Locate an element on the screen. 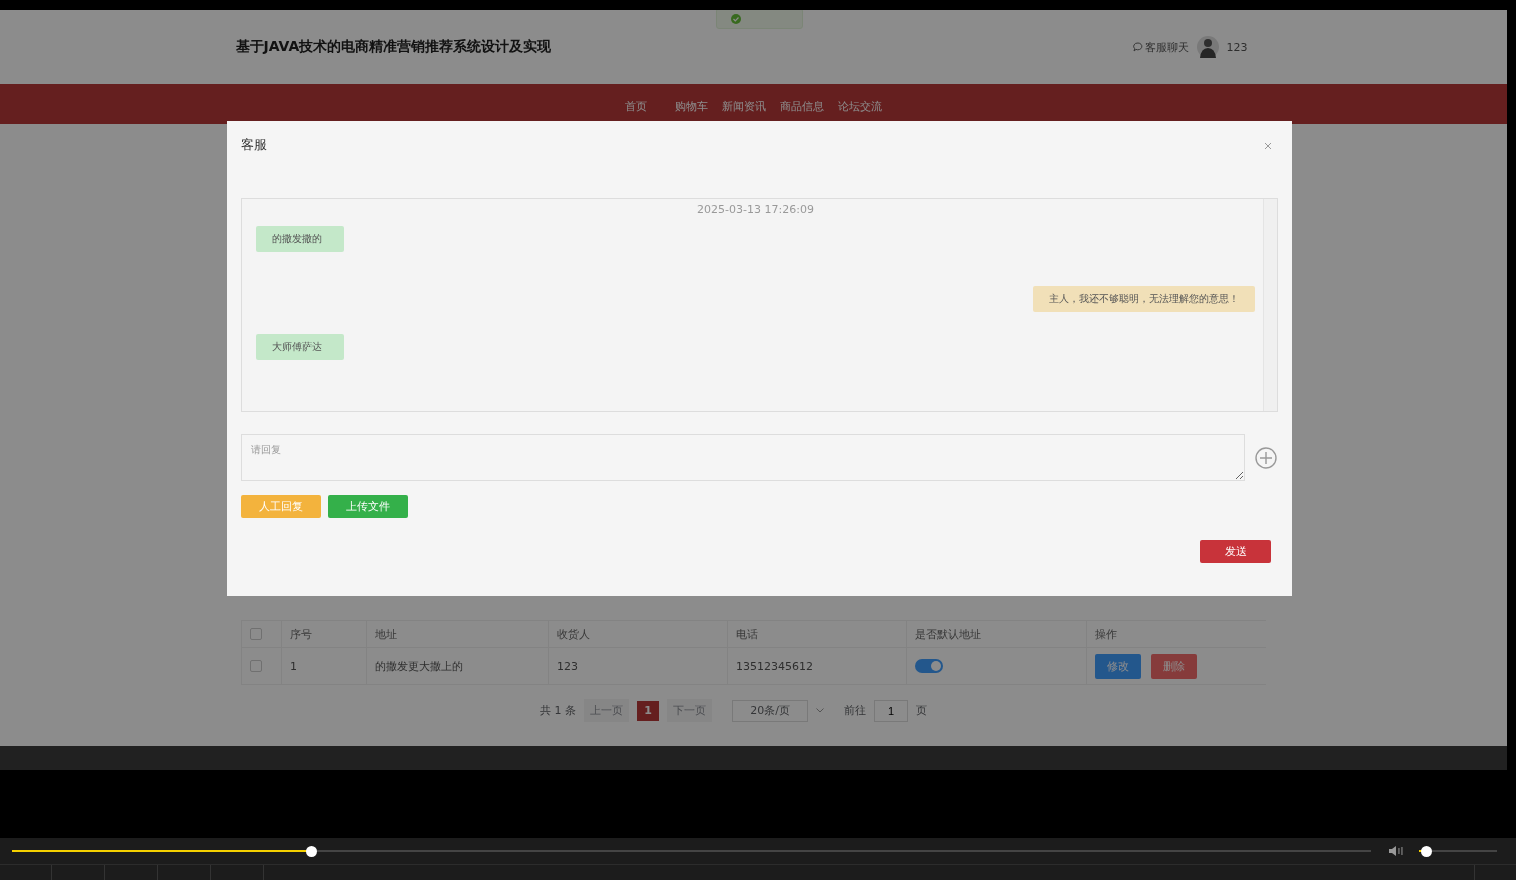 The height and width of the screenshot is (880, 1516). table-cell: 的撒发更大撒上的 is located at coordinates (419, 666).